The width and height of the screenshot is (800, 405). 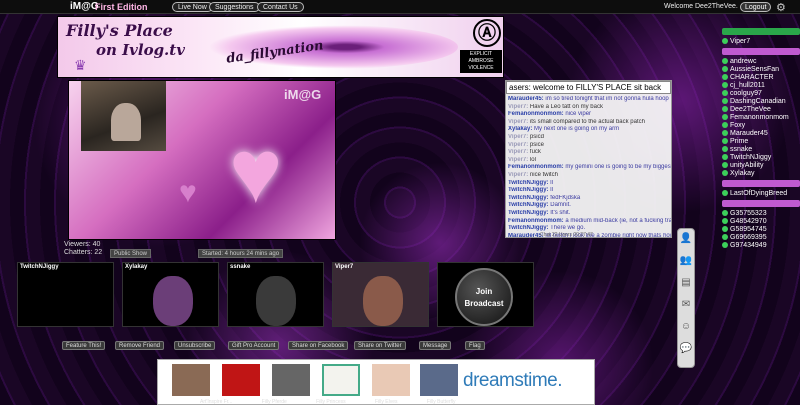 I want to click on username: Femanonmonmom, so click(x=759, y=117).